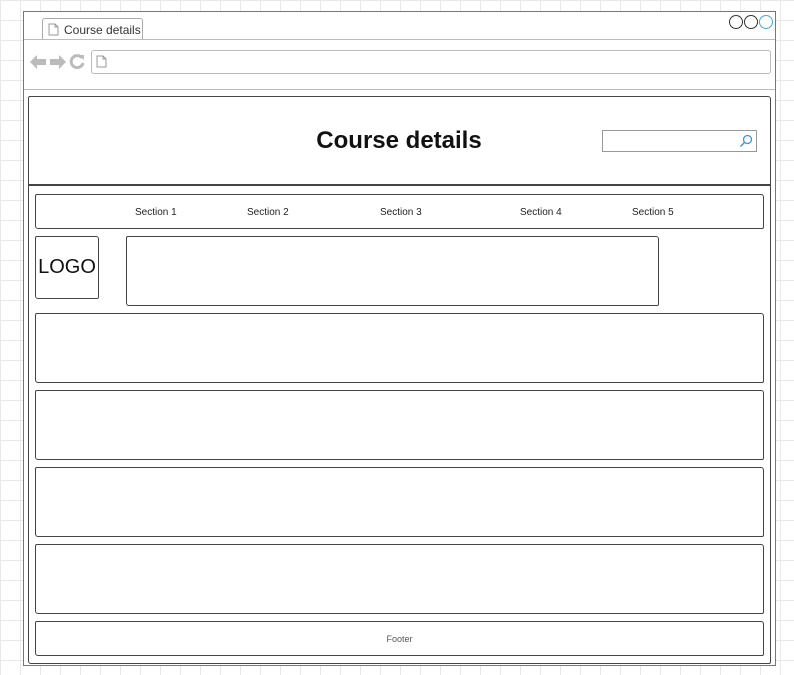 This screenshot has width=794, height=675. I want to click on nav-section-2: Section 2, so click(268, 212).